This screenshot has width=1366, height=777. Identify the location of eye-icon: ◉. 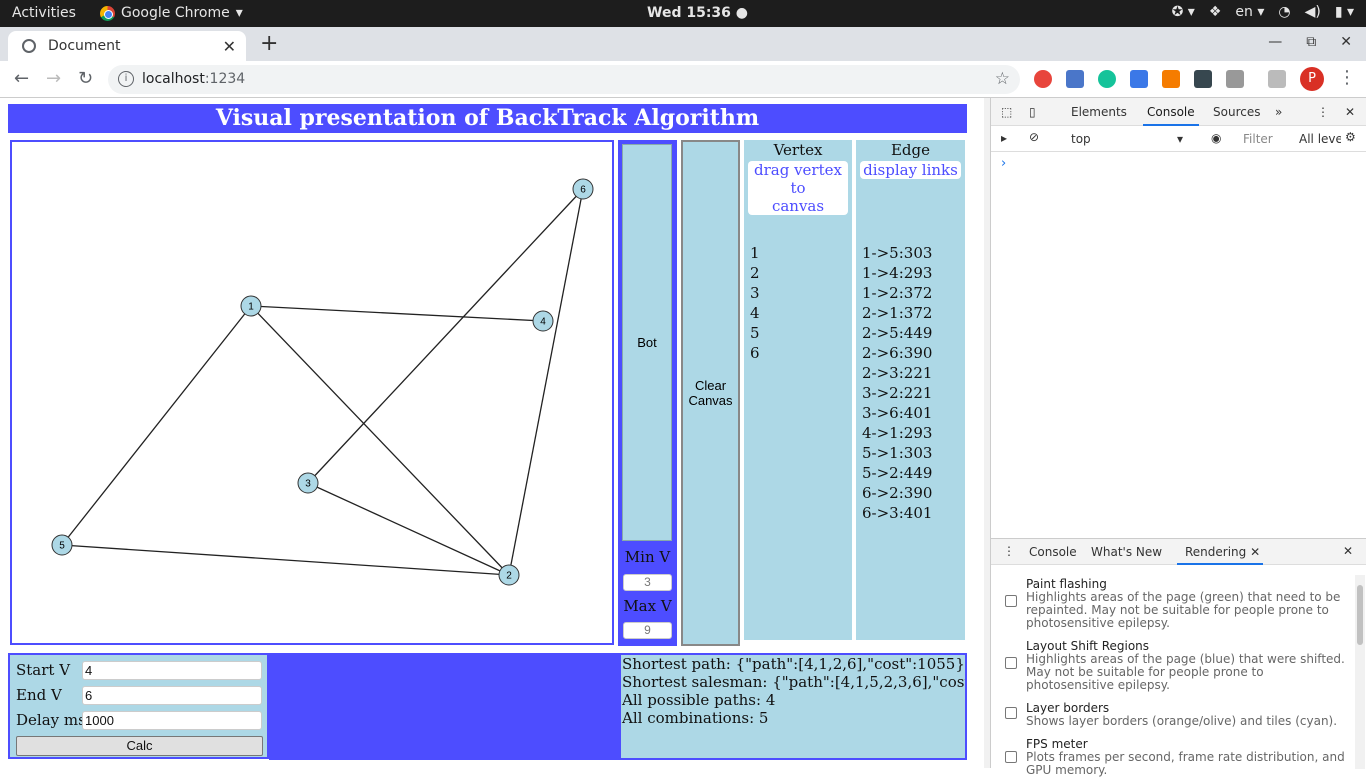
(1216, 138).